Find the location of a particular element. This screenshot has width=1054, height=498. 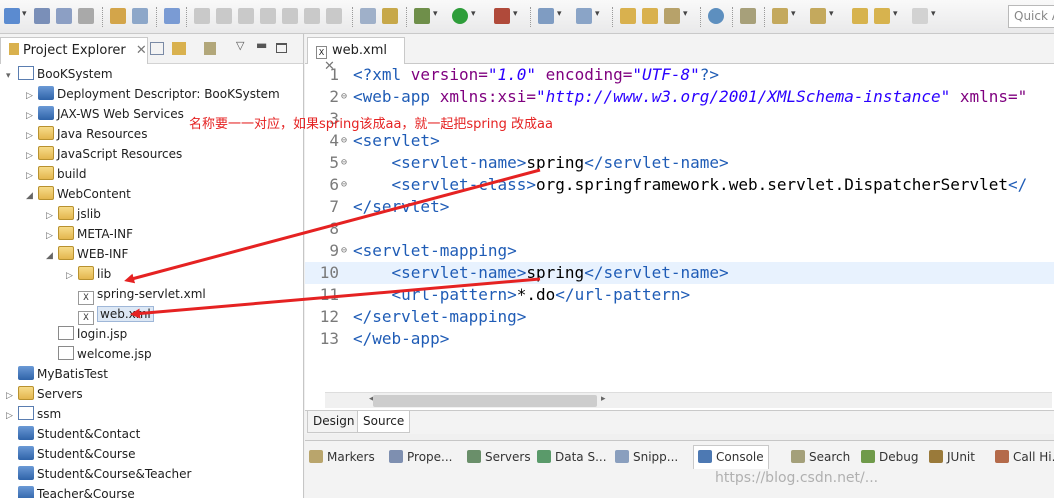

forward-icon is located at coordinates (920, 16).